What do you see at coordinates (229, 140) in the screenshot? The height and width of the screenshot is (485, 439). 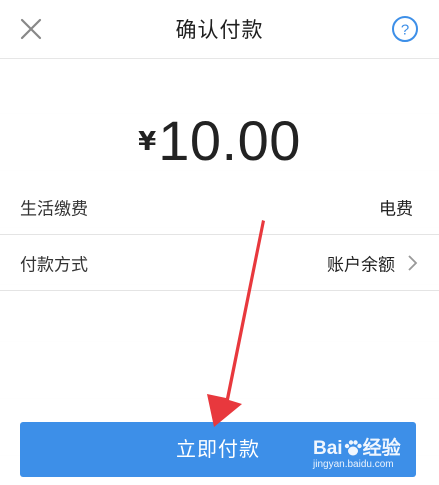 I see `amount-value: 10.00` at bounding box center [229, 140].